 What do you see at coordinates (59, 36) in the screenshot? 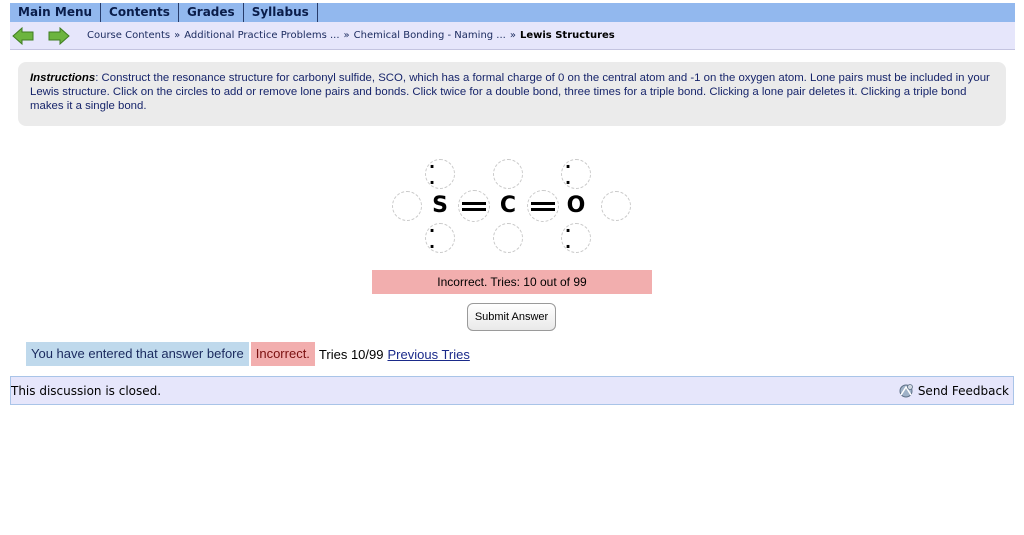
I see `forward-arrow-icon` at bounding box center [59, 36].